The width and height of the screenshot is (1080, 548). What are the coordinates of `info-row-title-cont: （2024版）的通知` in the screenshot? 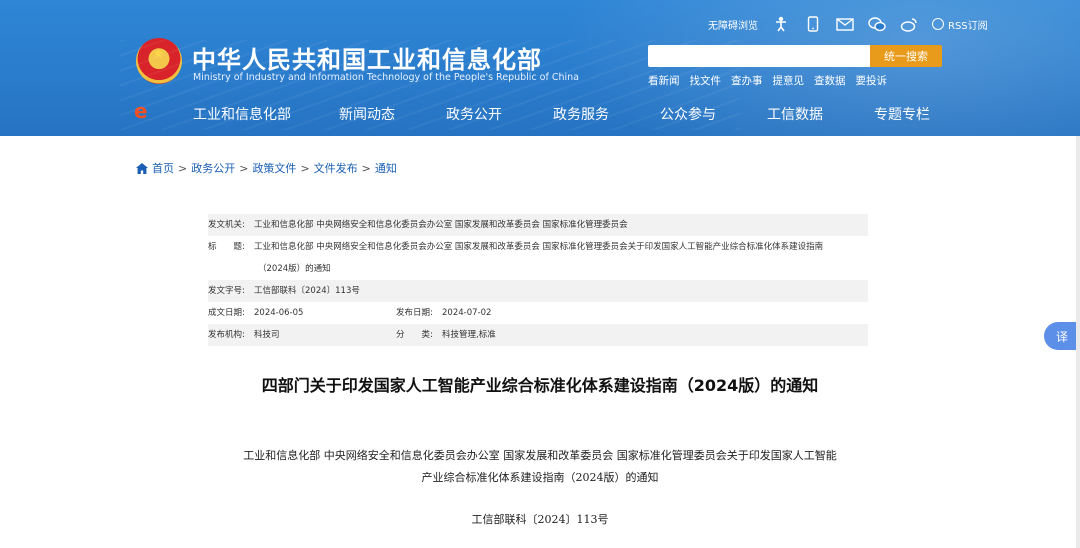 It's located at (538, 269).